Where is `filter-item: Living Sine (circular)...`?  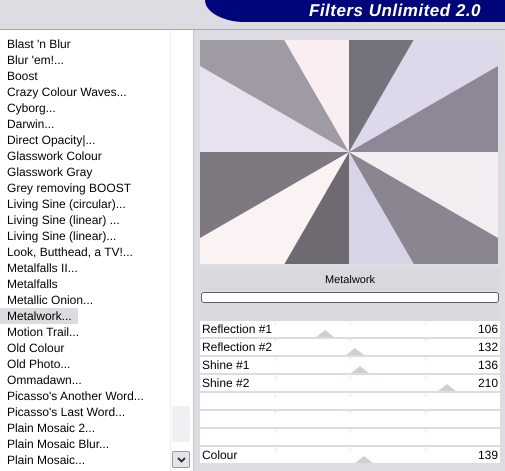
filter-item: Living Sine (circular)... is located at coordinates (66, 204).